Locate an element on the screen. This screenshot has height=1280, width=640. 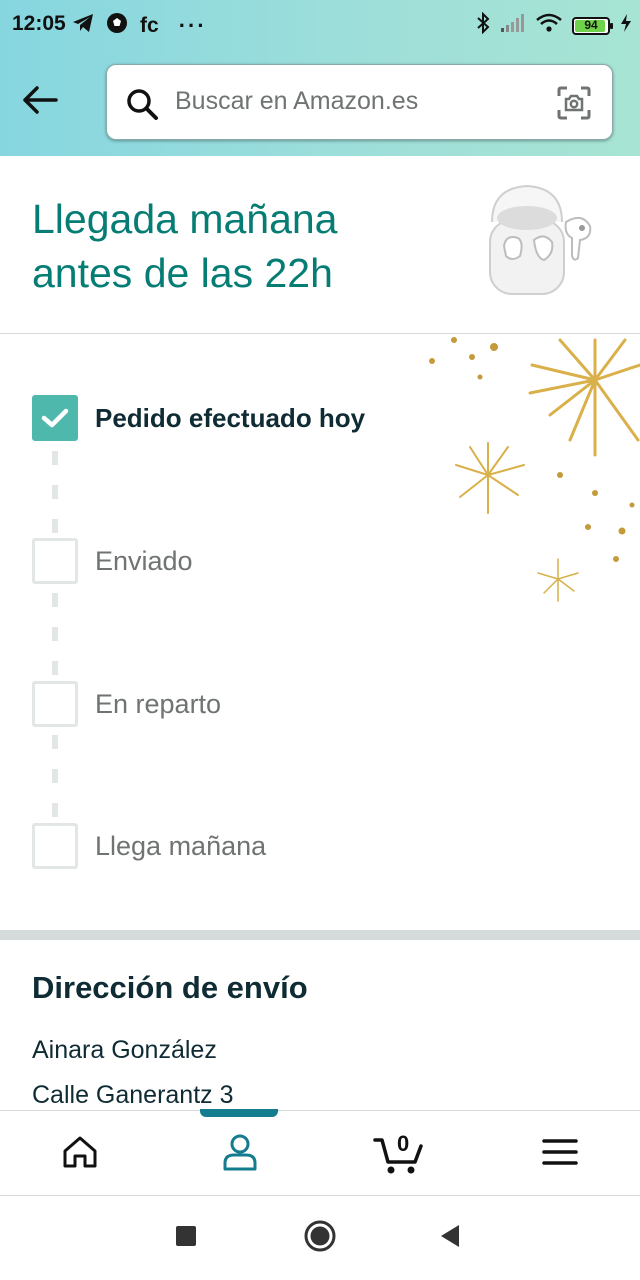
search-icon is located at coordinates (142, 106).